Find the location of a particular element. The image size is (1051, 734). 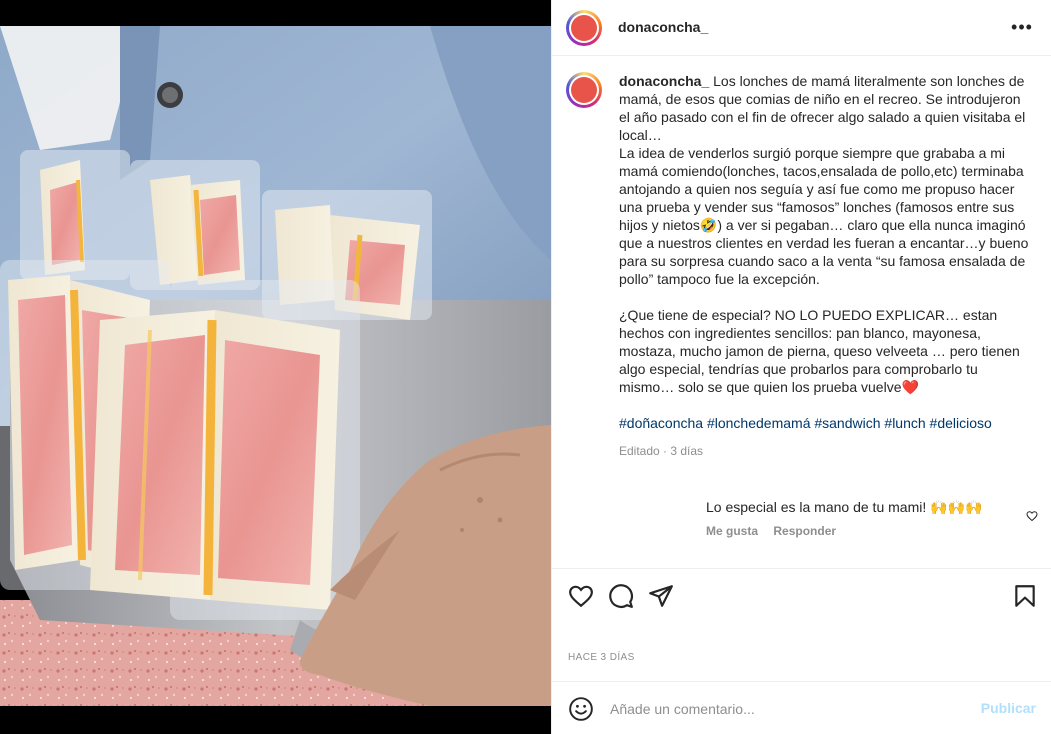

post-actions-bar is located at coordinates (801, 596).